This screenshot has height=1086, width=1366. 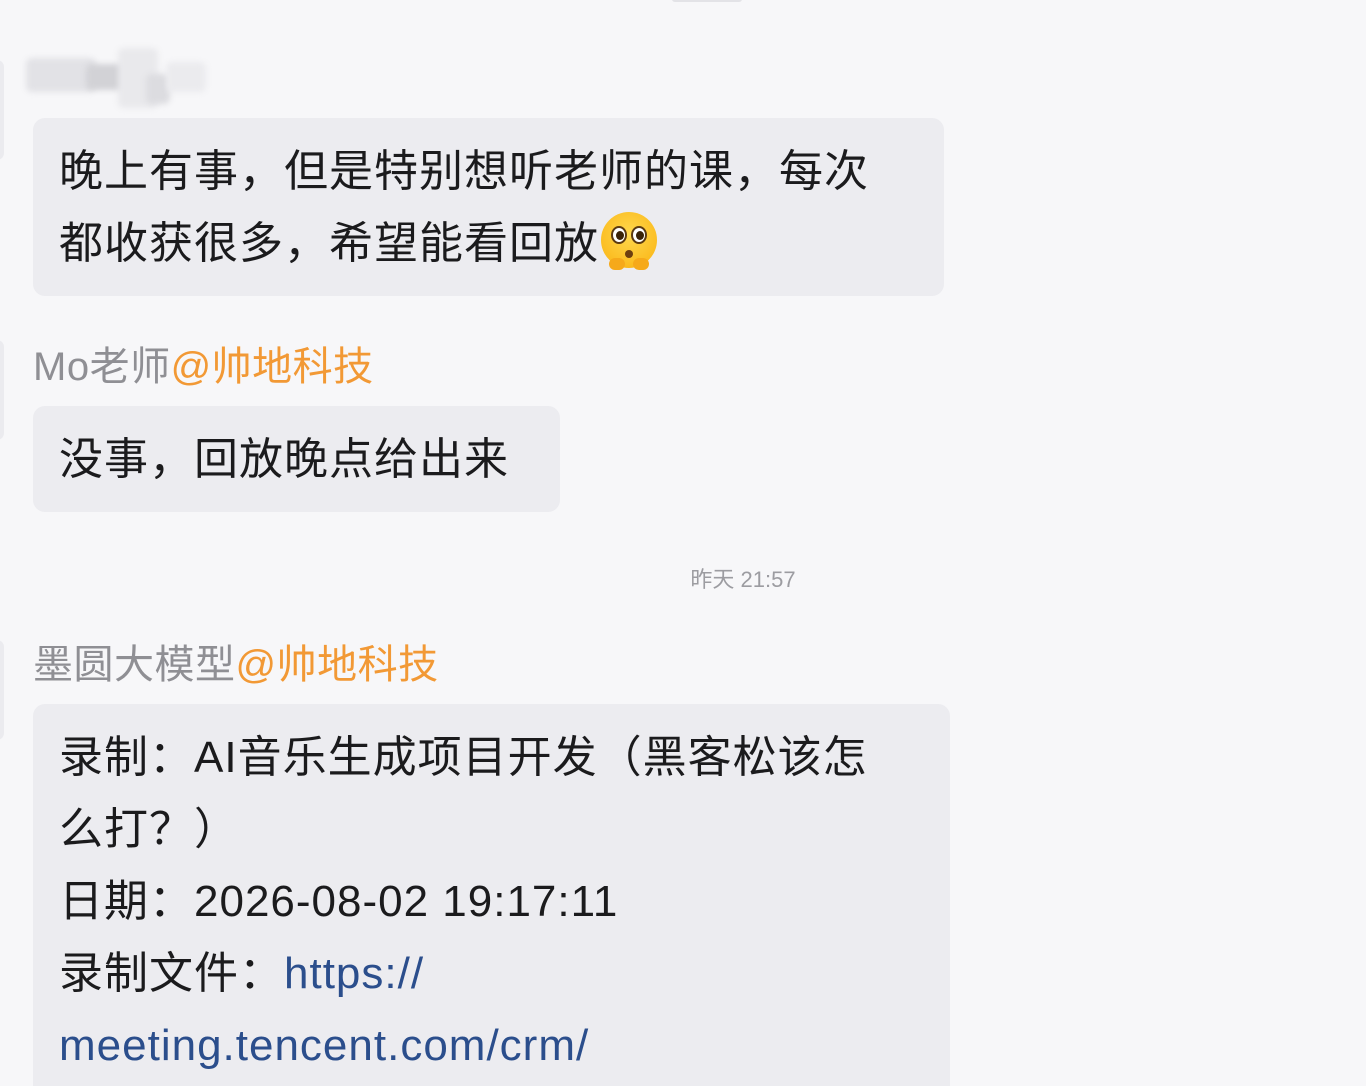 What do you see at coordinates (339, 901) in the screenshot?
I see `message-text-line: 日期：2026-08-02 19:17:11` at bounding box center [339, 901].